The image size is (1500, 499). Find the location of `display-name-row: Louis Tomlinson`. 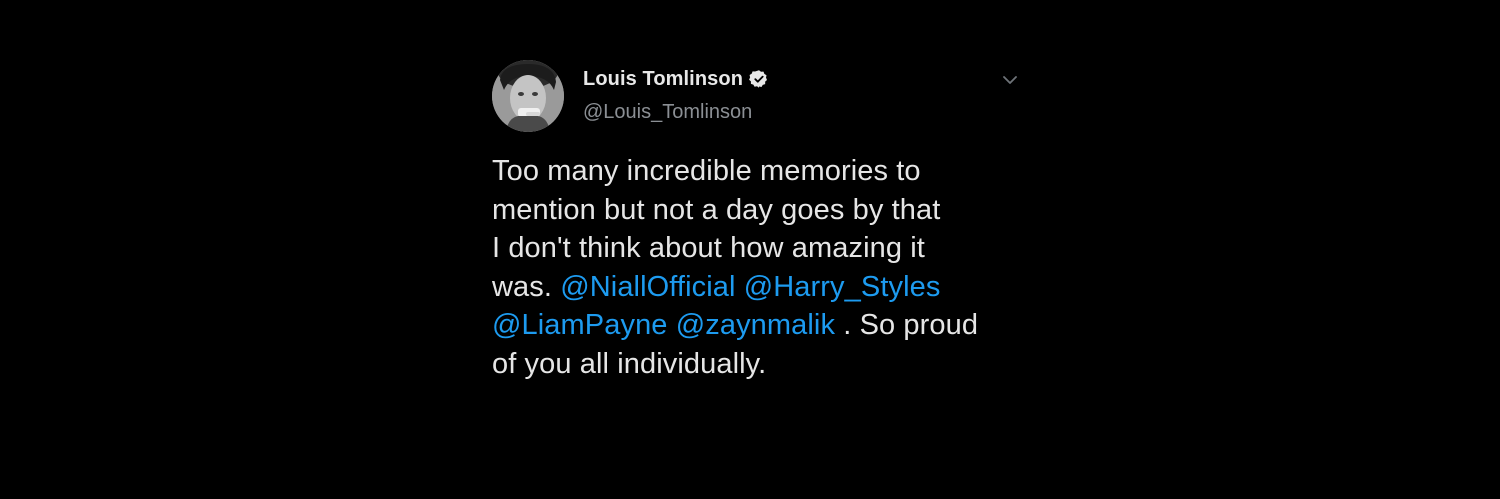

display-name-row: Louis Tomlinson is located at coordinates (676, 79).